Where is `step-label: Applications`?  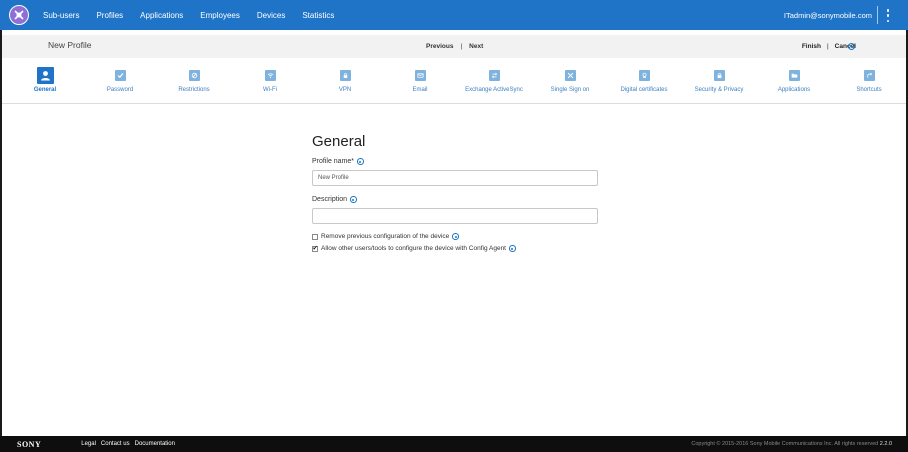
step-label: Applications is located at coordinates (794, 90).